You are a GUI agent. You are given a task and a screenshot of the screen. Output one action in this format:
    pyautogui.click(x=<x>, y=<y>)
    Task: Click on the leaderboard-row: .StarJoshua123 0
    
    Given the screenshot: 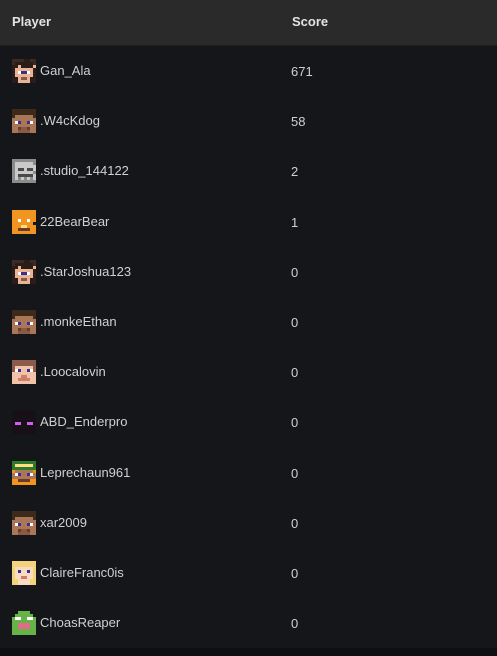 What is the action you would take?
    pyautogui.click(x=248, y=272)
    